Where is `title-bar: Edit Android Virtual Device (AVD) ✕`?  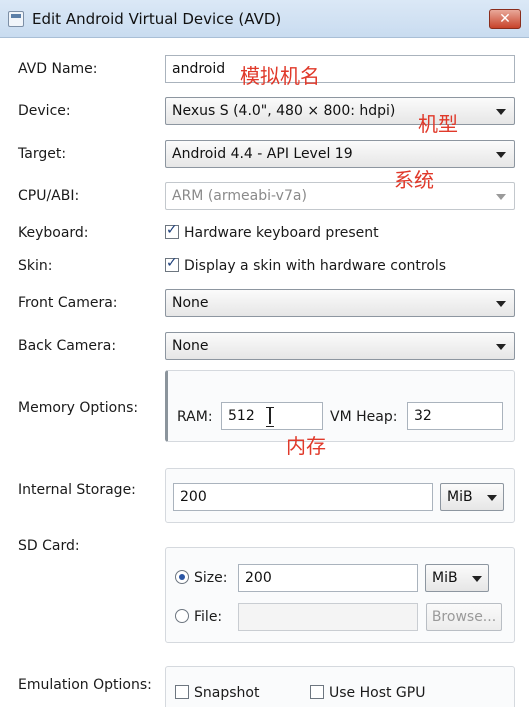
title-bar: Edit Android Virtual Device (AVD) ✕ is located at coordinates (264, 19).